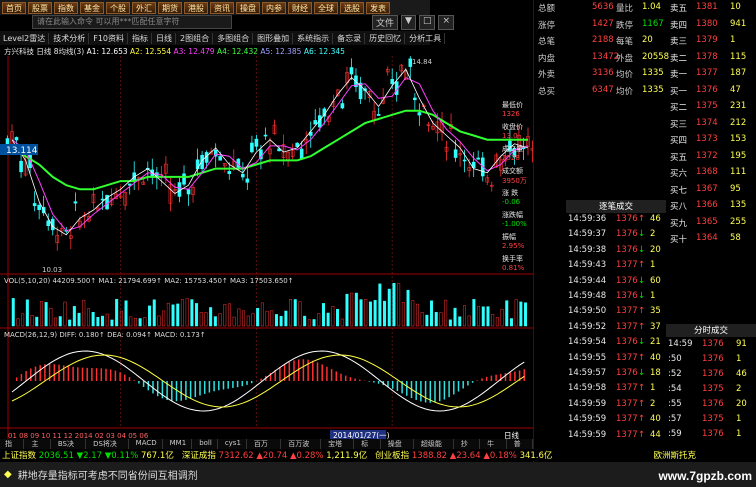 The image size is (756, 487). Describe the element at coordinates (738, 122) in the screenshot. I see `buy-qty: 212` at that location.